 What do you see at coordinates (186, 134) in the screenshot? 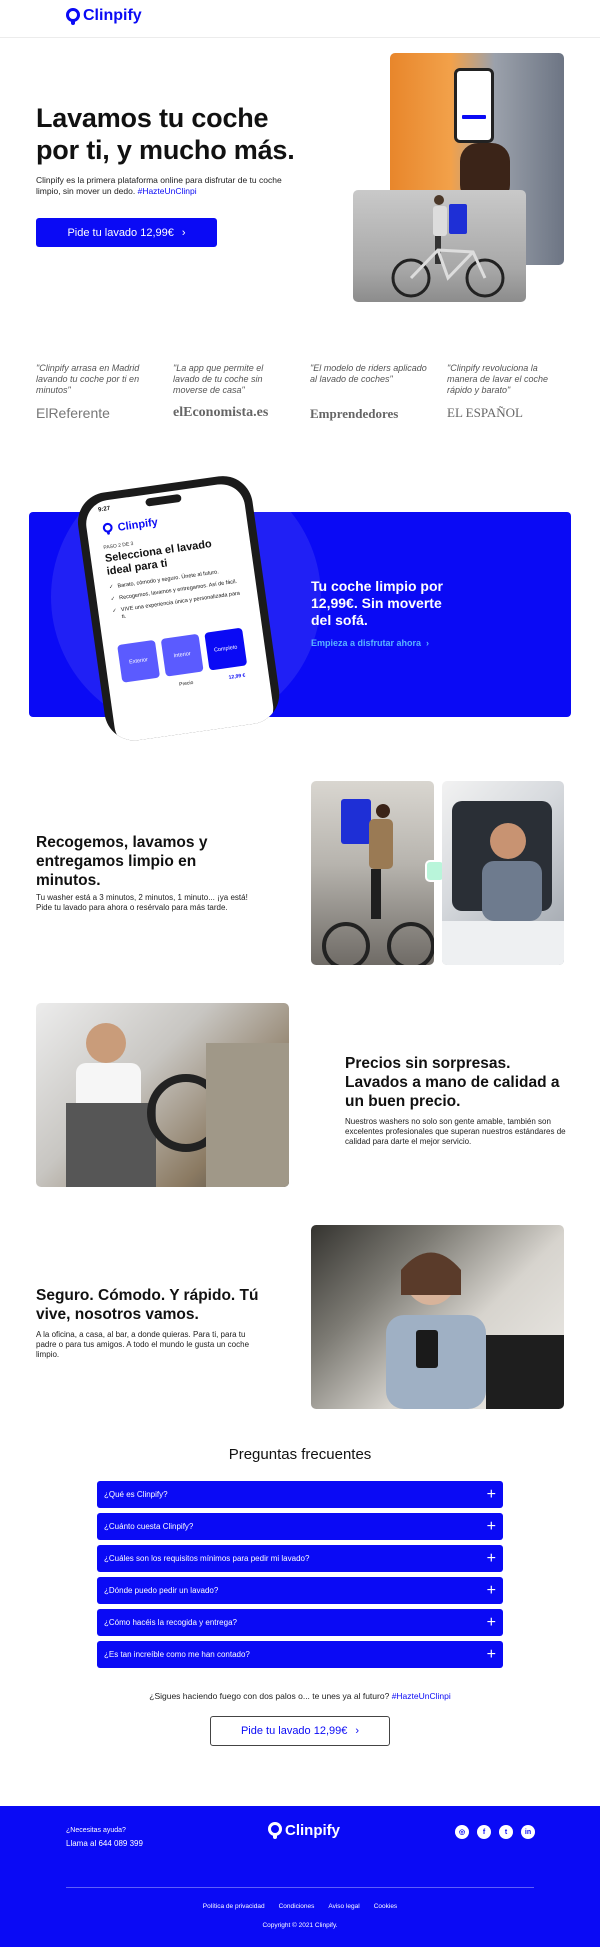
I see `hero-title: Lavamos tu coche por ti, y mucho más.` at bounding box center [186, 134].